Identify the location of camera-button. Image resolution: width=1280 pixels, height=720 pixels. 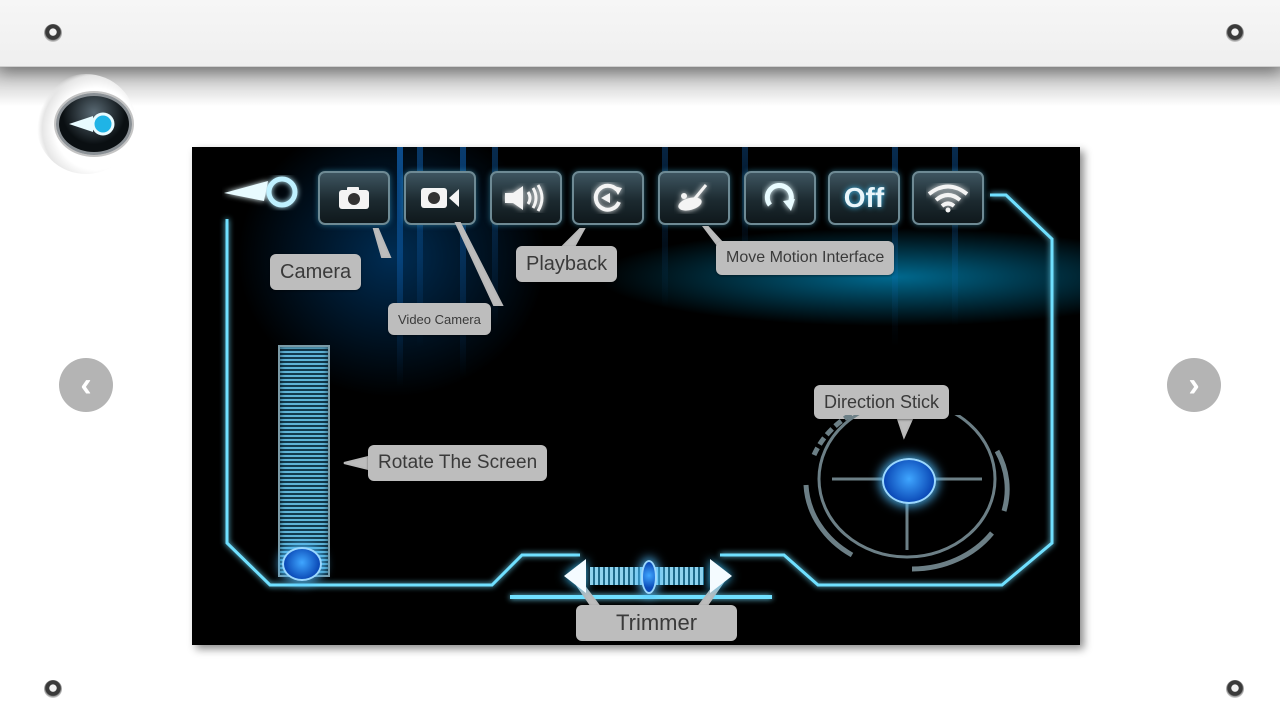
(354, 198).